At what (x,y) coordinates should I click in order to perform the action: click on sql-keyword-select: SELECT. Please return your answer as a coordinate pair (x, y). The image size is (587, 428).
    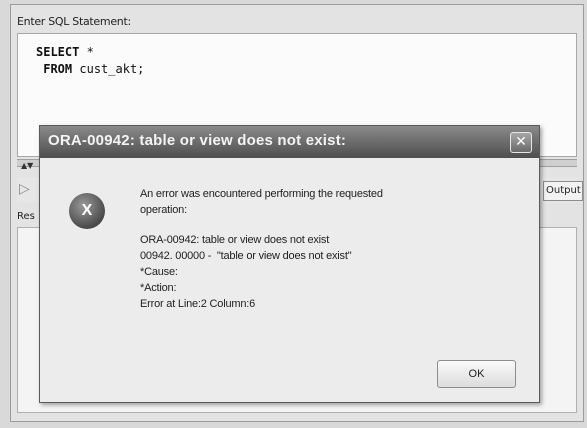
    Looking at the image, I should click on (58, 52).